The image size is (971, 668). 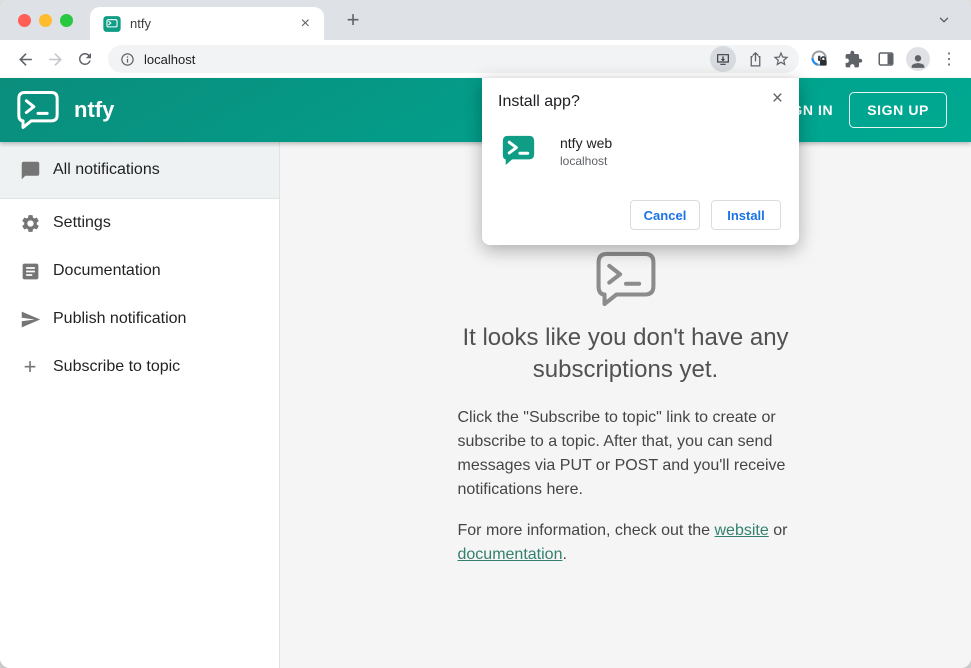 I want to click on window-zoom-button, so click(x=66, y=20).